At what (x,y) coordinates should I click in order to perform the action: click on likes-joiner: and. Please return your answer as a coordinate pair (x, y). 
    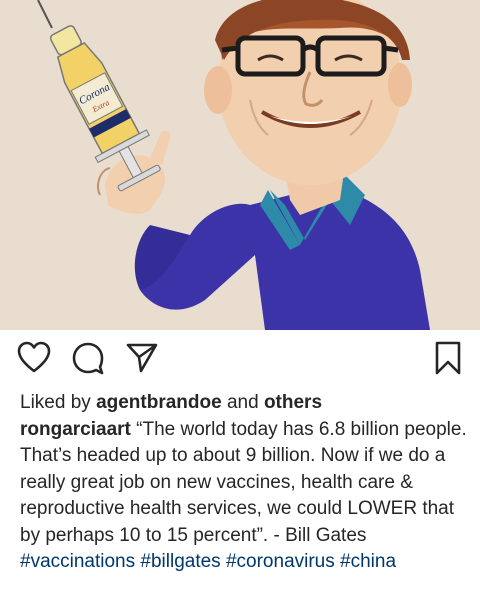
    Looking at the image, I should click on (242, 402).